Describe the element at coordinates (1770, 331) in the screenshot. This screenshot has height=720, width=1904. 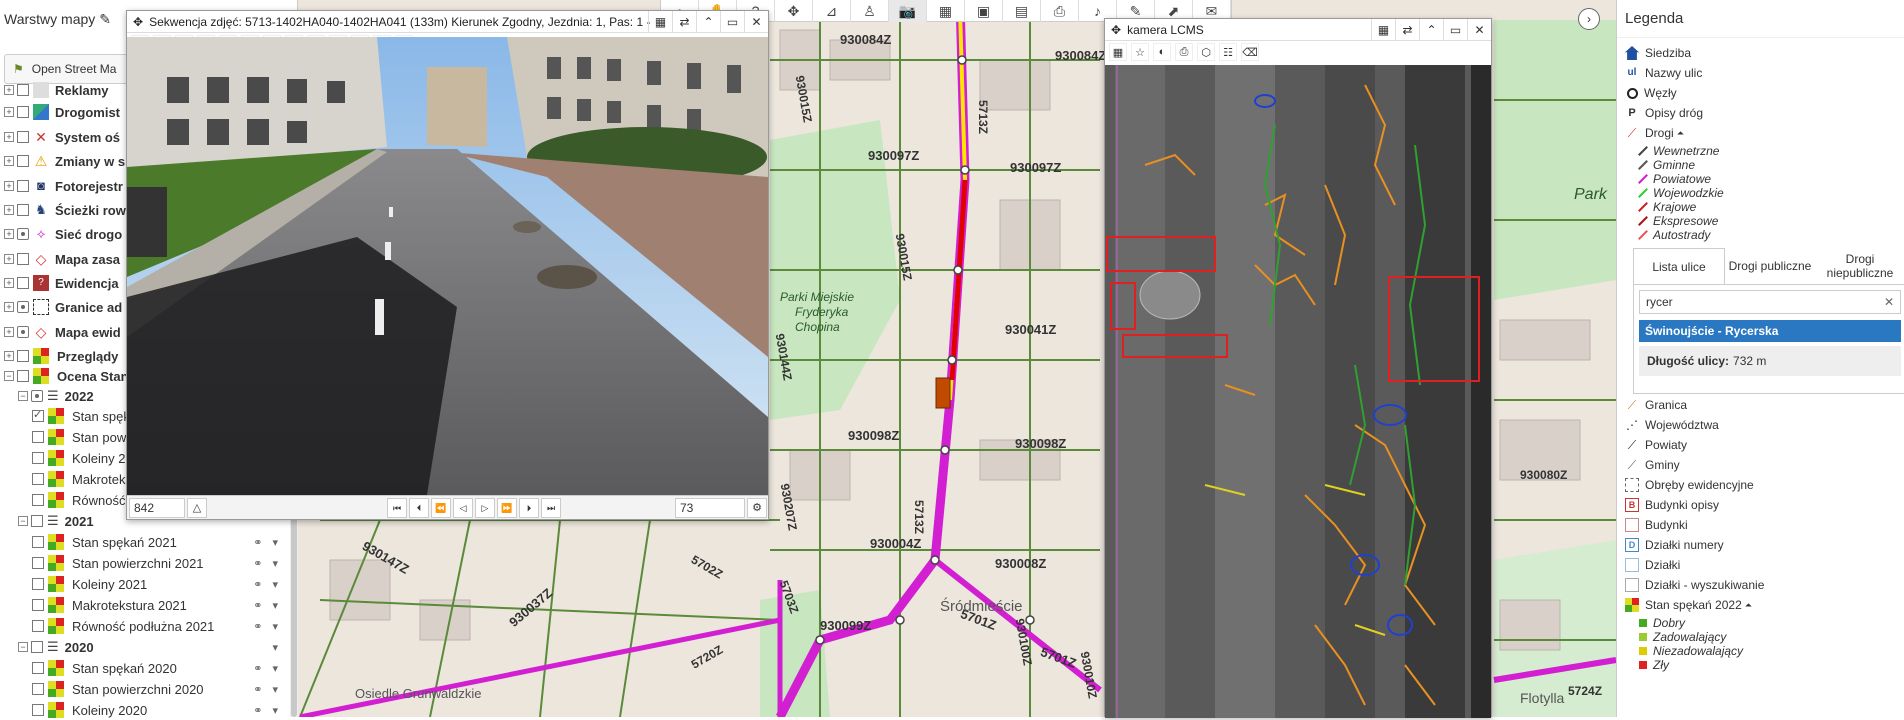
I see `street-result-item: Świnoujście - Rycerska` at that location.